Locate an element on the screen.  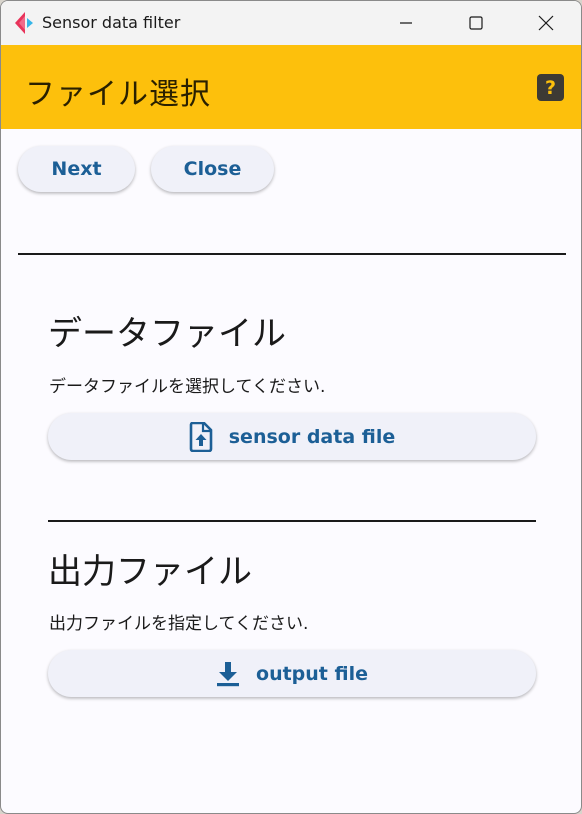
title-bar: Sensor data filter is located at coordinates (291, 23).